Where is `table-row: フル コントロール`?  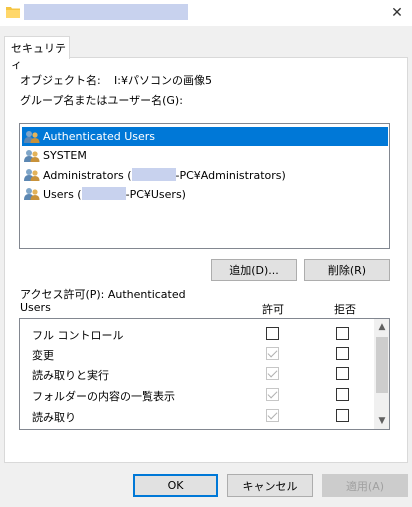
table-row: フル コントロール is located at coordinates (196, 334).